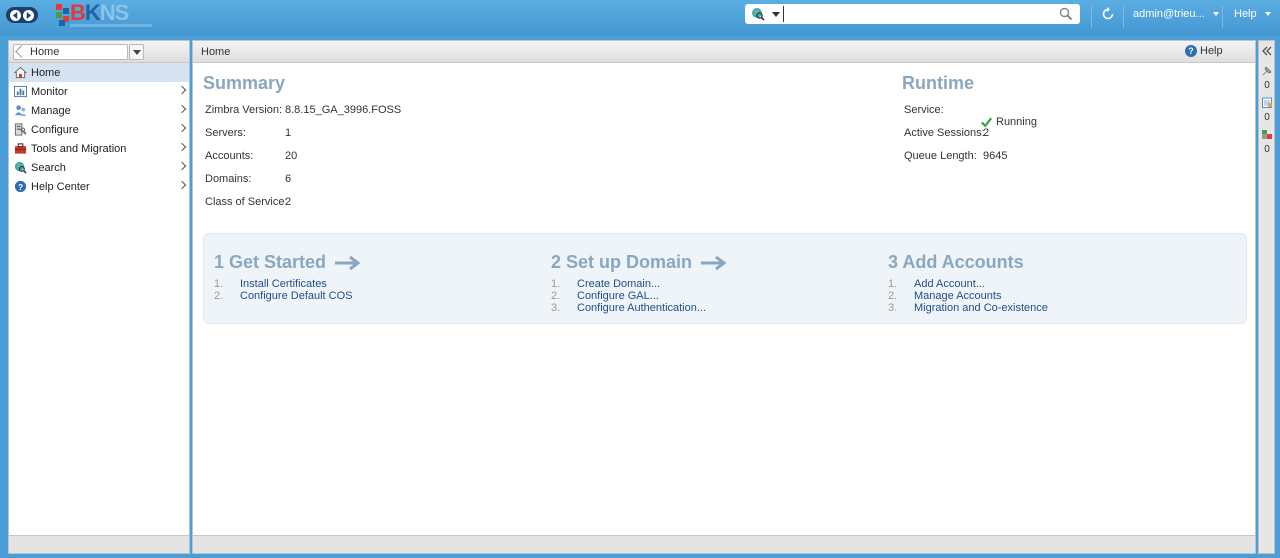 The height and width of the screenshot is (558, 1280). I want to click on breadcrumb-dropdown, so click(136, 52).